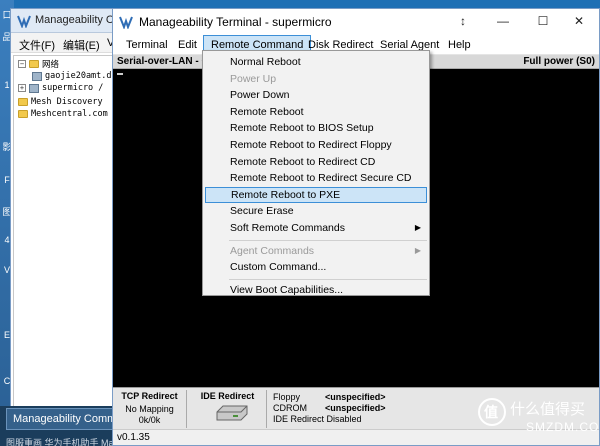 The width and height of the screenshot is (600, 446). Describe the element at coordinates (235, 22) in the screenshot. I see `window-title: Manageability Terminal - supermicro` at that location.